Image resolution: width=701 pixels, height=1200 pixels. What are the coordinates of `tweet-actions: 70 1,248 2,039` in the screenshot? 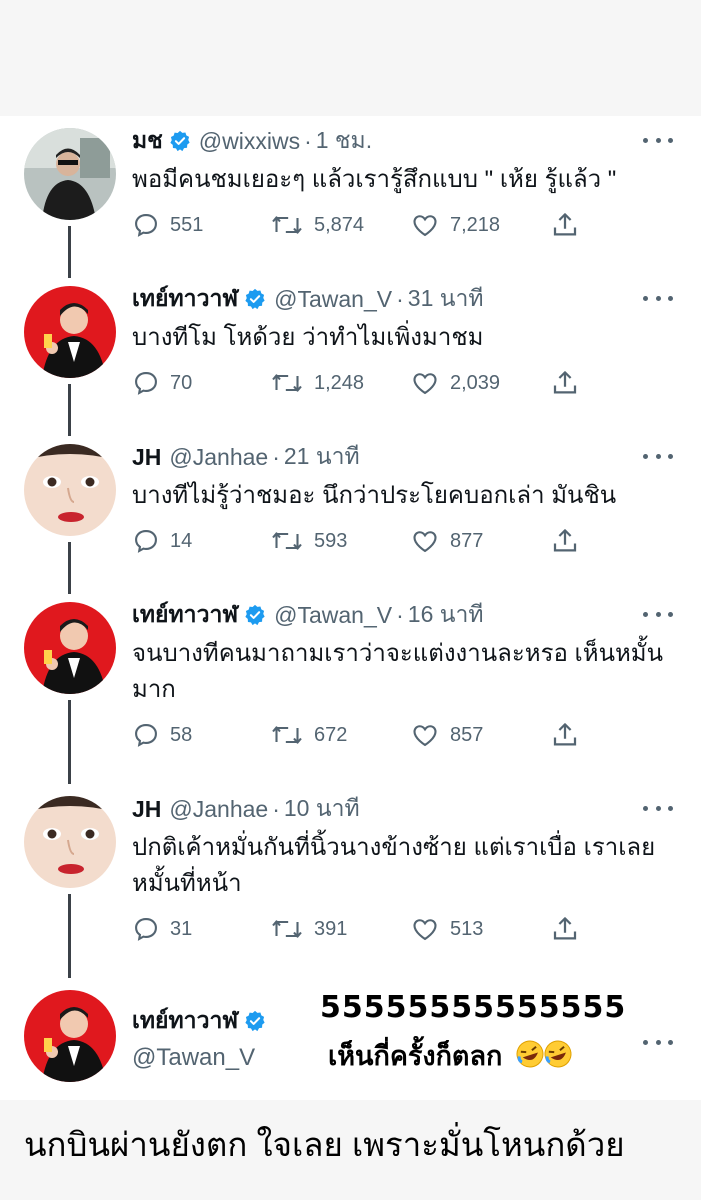 It's located at (362, 383).